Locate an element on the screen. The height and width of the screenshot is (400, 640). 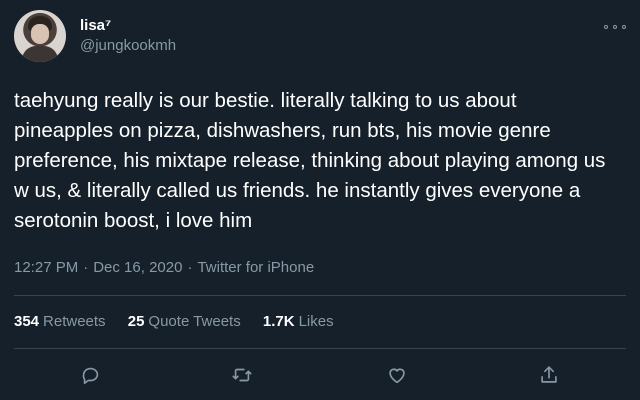
share-button is located at coordinates (549, 375).